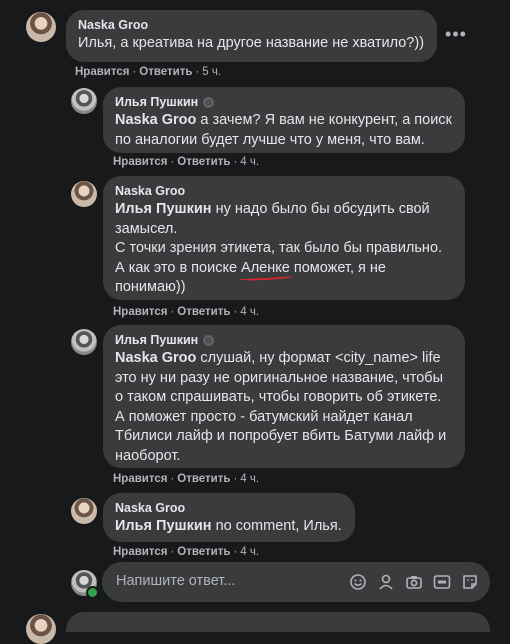 This screenshot has height=644, width=510. I want to click on underlined-word: Аленке, so click(265, 267).